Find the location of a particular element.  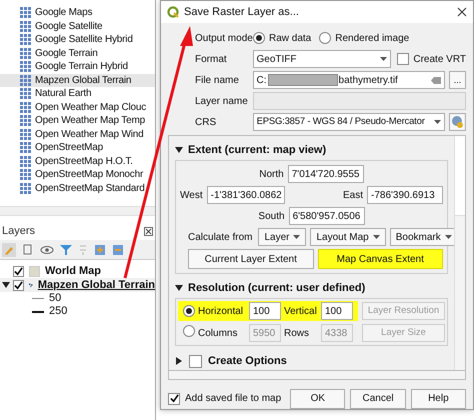

field-label: East is located at coordinates (352, 195).